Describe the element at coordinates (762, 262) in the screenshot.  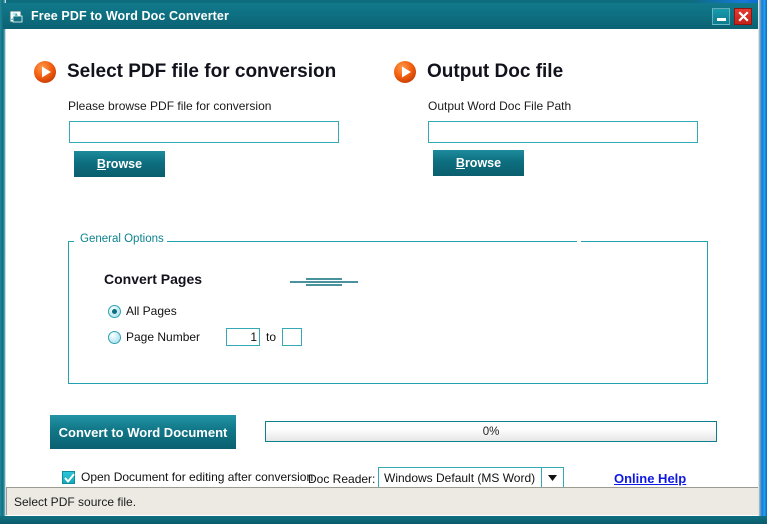
I see `window-right-border` at that location.